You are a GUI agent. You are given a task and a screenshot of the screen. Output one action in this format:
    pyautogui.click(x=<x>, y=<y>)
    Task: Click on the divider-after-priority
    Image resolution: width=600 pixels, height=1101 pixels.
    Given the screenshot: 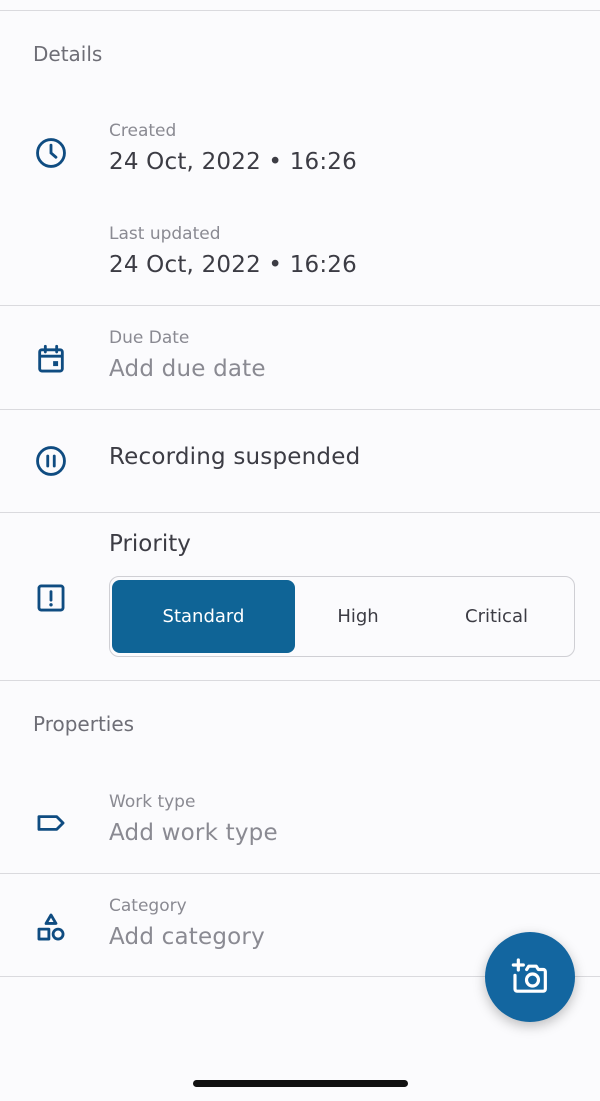 What is the action you would take?
    pyautogui.click(x=300, y=680)
    